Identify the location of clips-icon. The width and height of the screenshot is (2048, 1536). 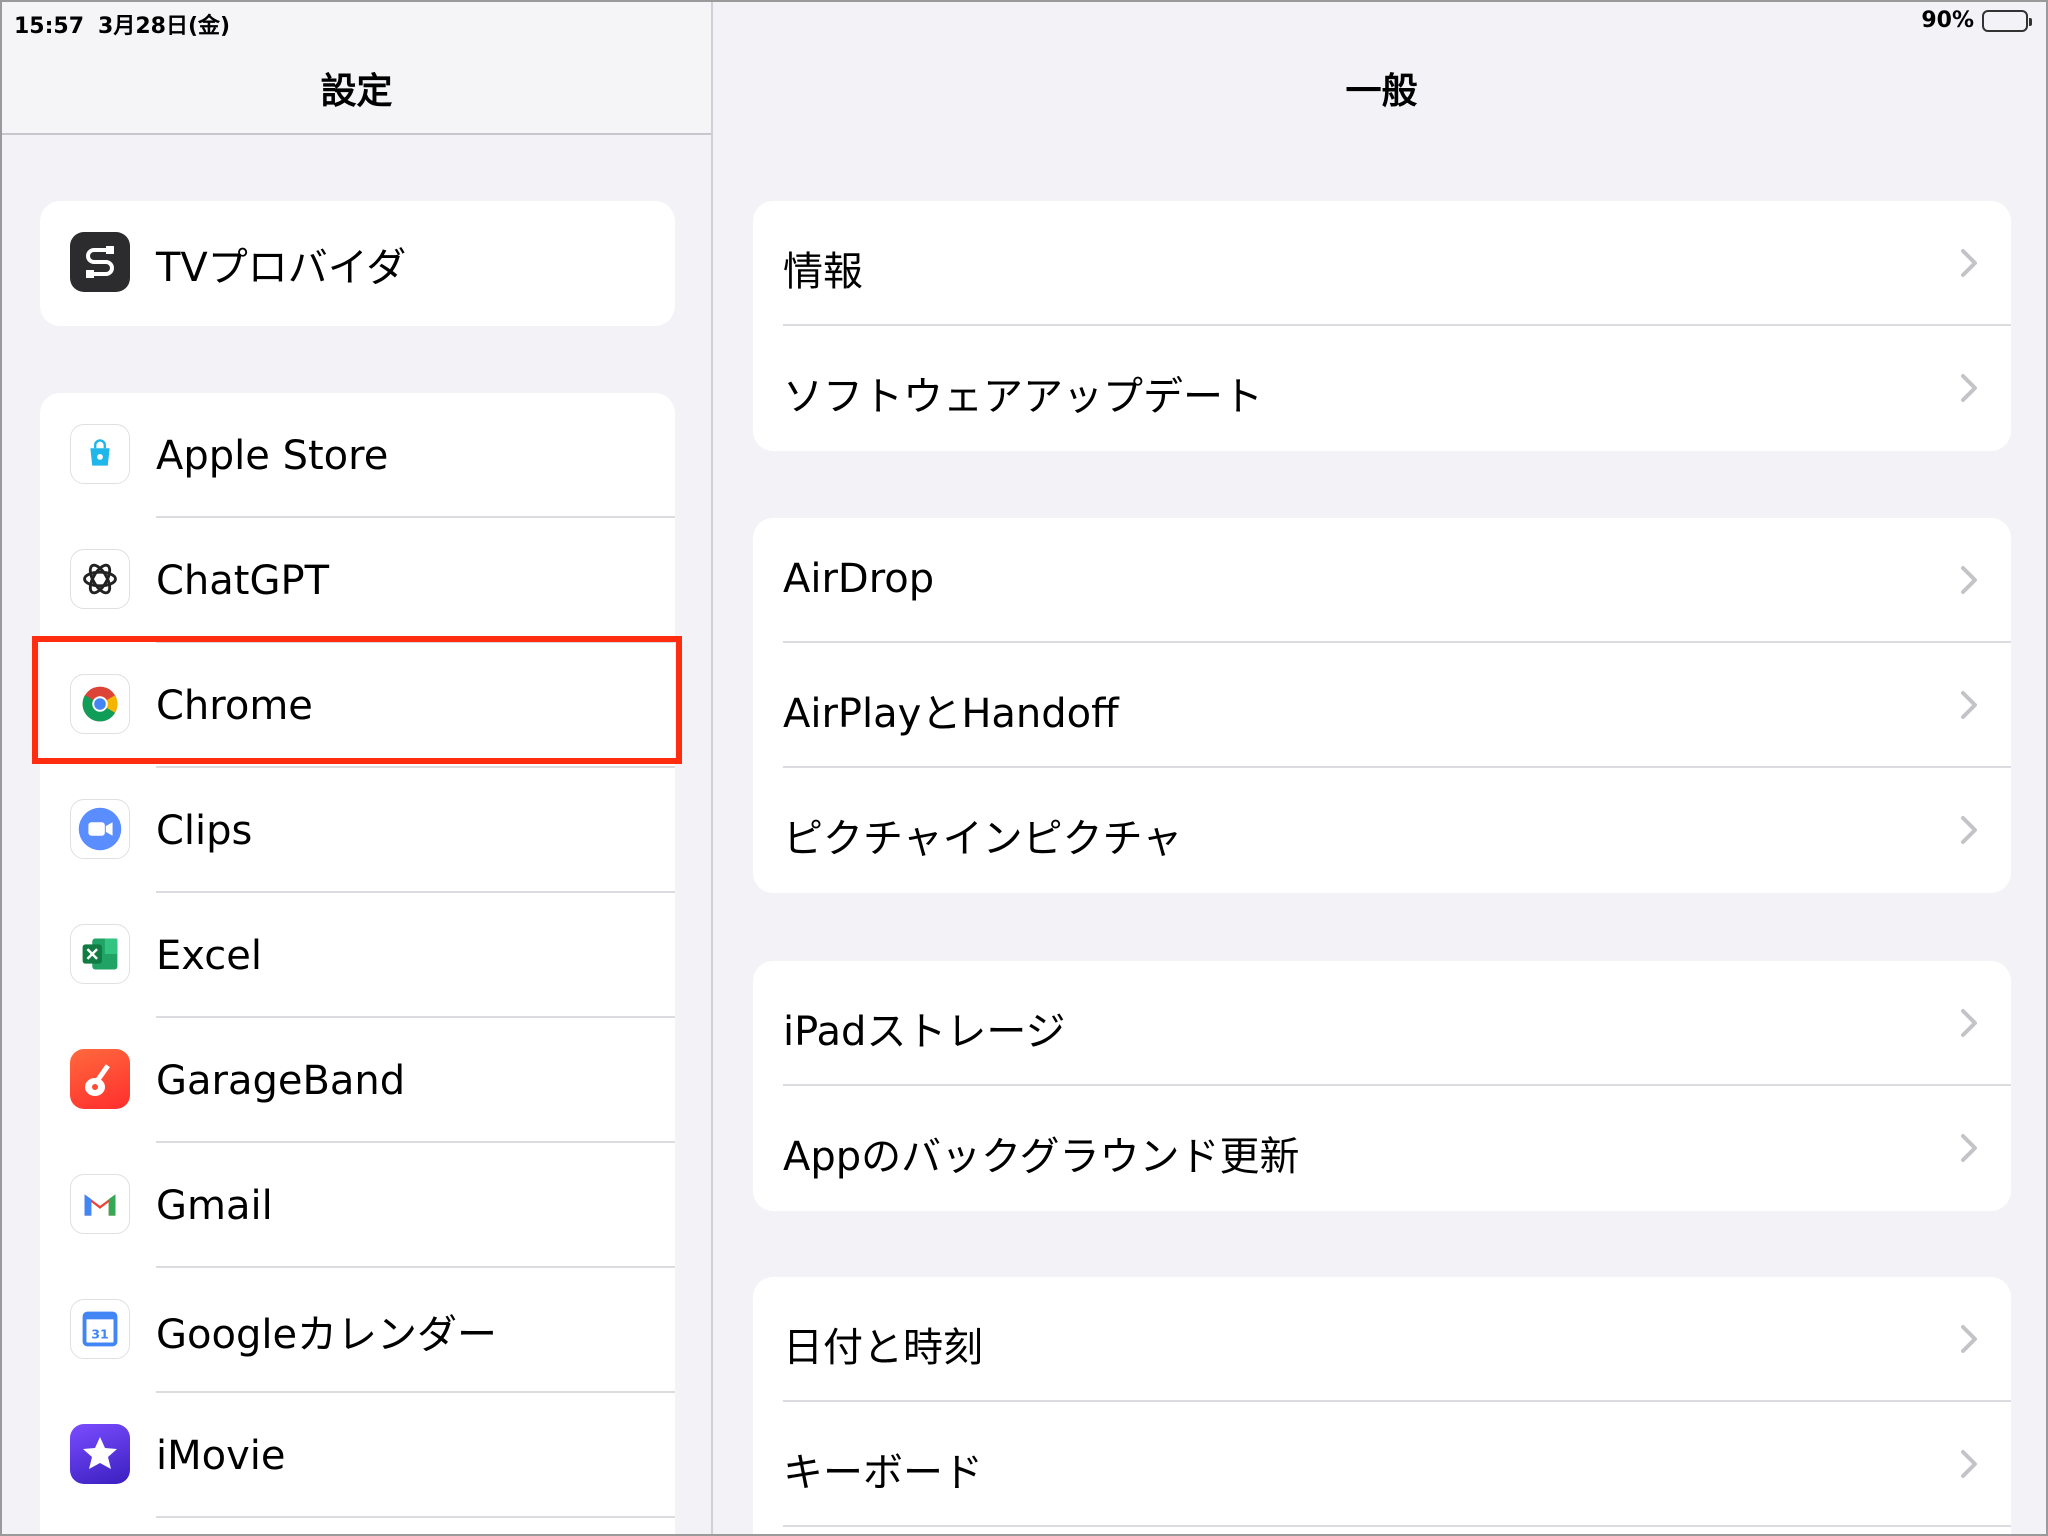
(100, 829).